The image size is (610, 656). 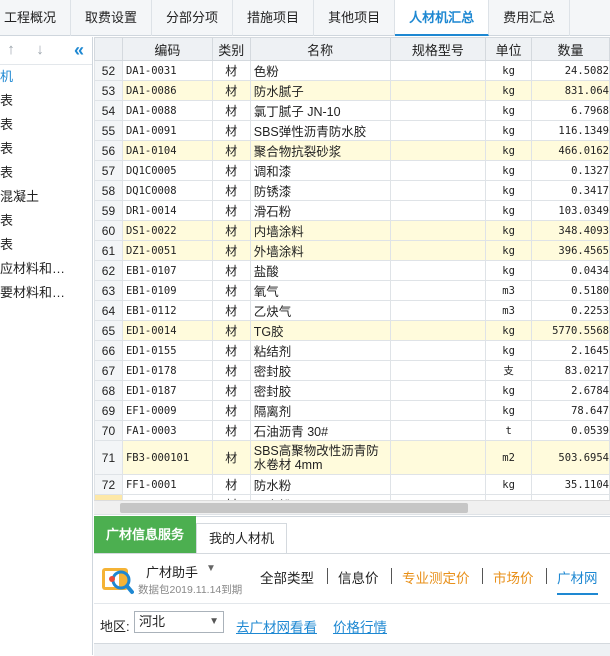 I want to click on cell-quantity: 0.1327, so click(x=570, y=170).